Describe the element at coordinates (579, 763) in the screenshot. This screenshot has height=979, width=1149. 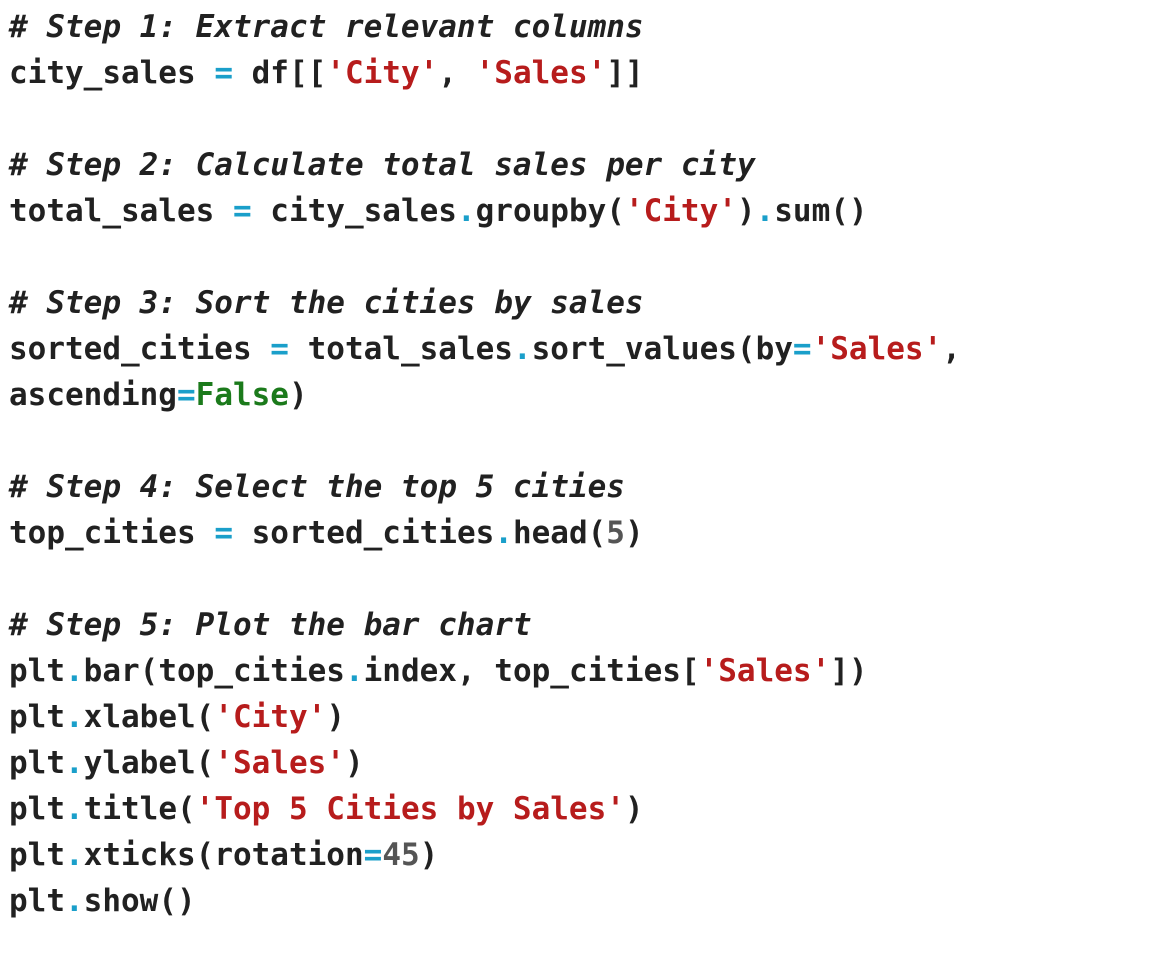
I see `code-line: plt.ylabel('Sales')` at that location.